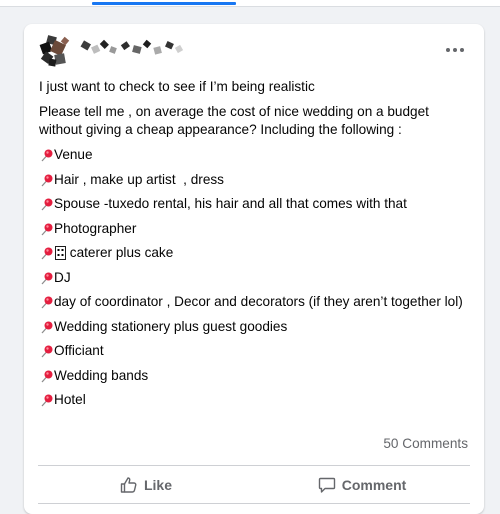  I want to click on list-item: Photographer, so click(254, 229).